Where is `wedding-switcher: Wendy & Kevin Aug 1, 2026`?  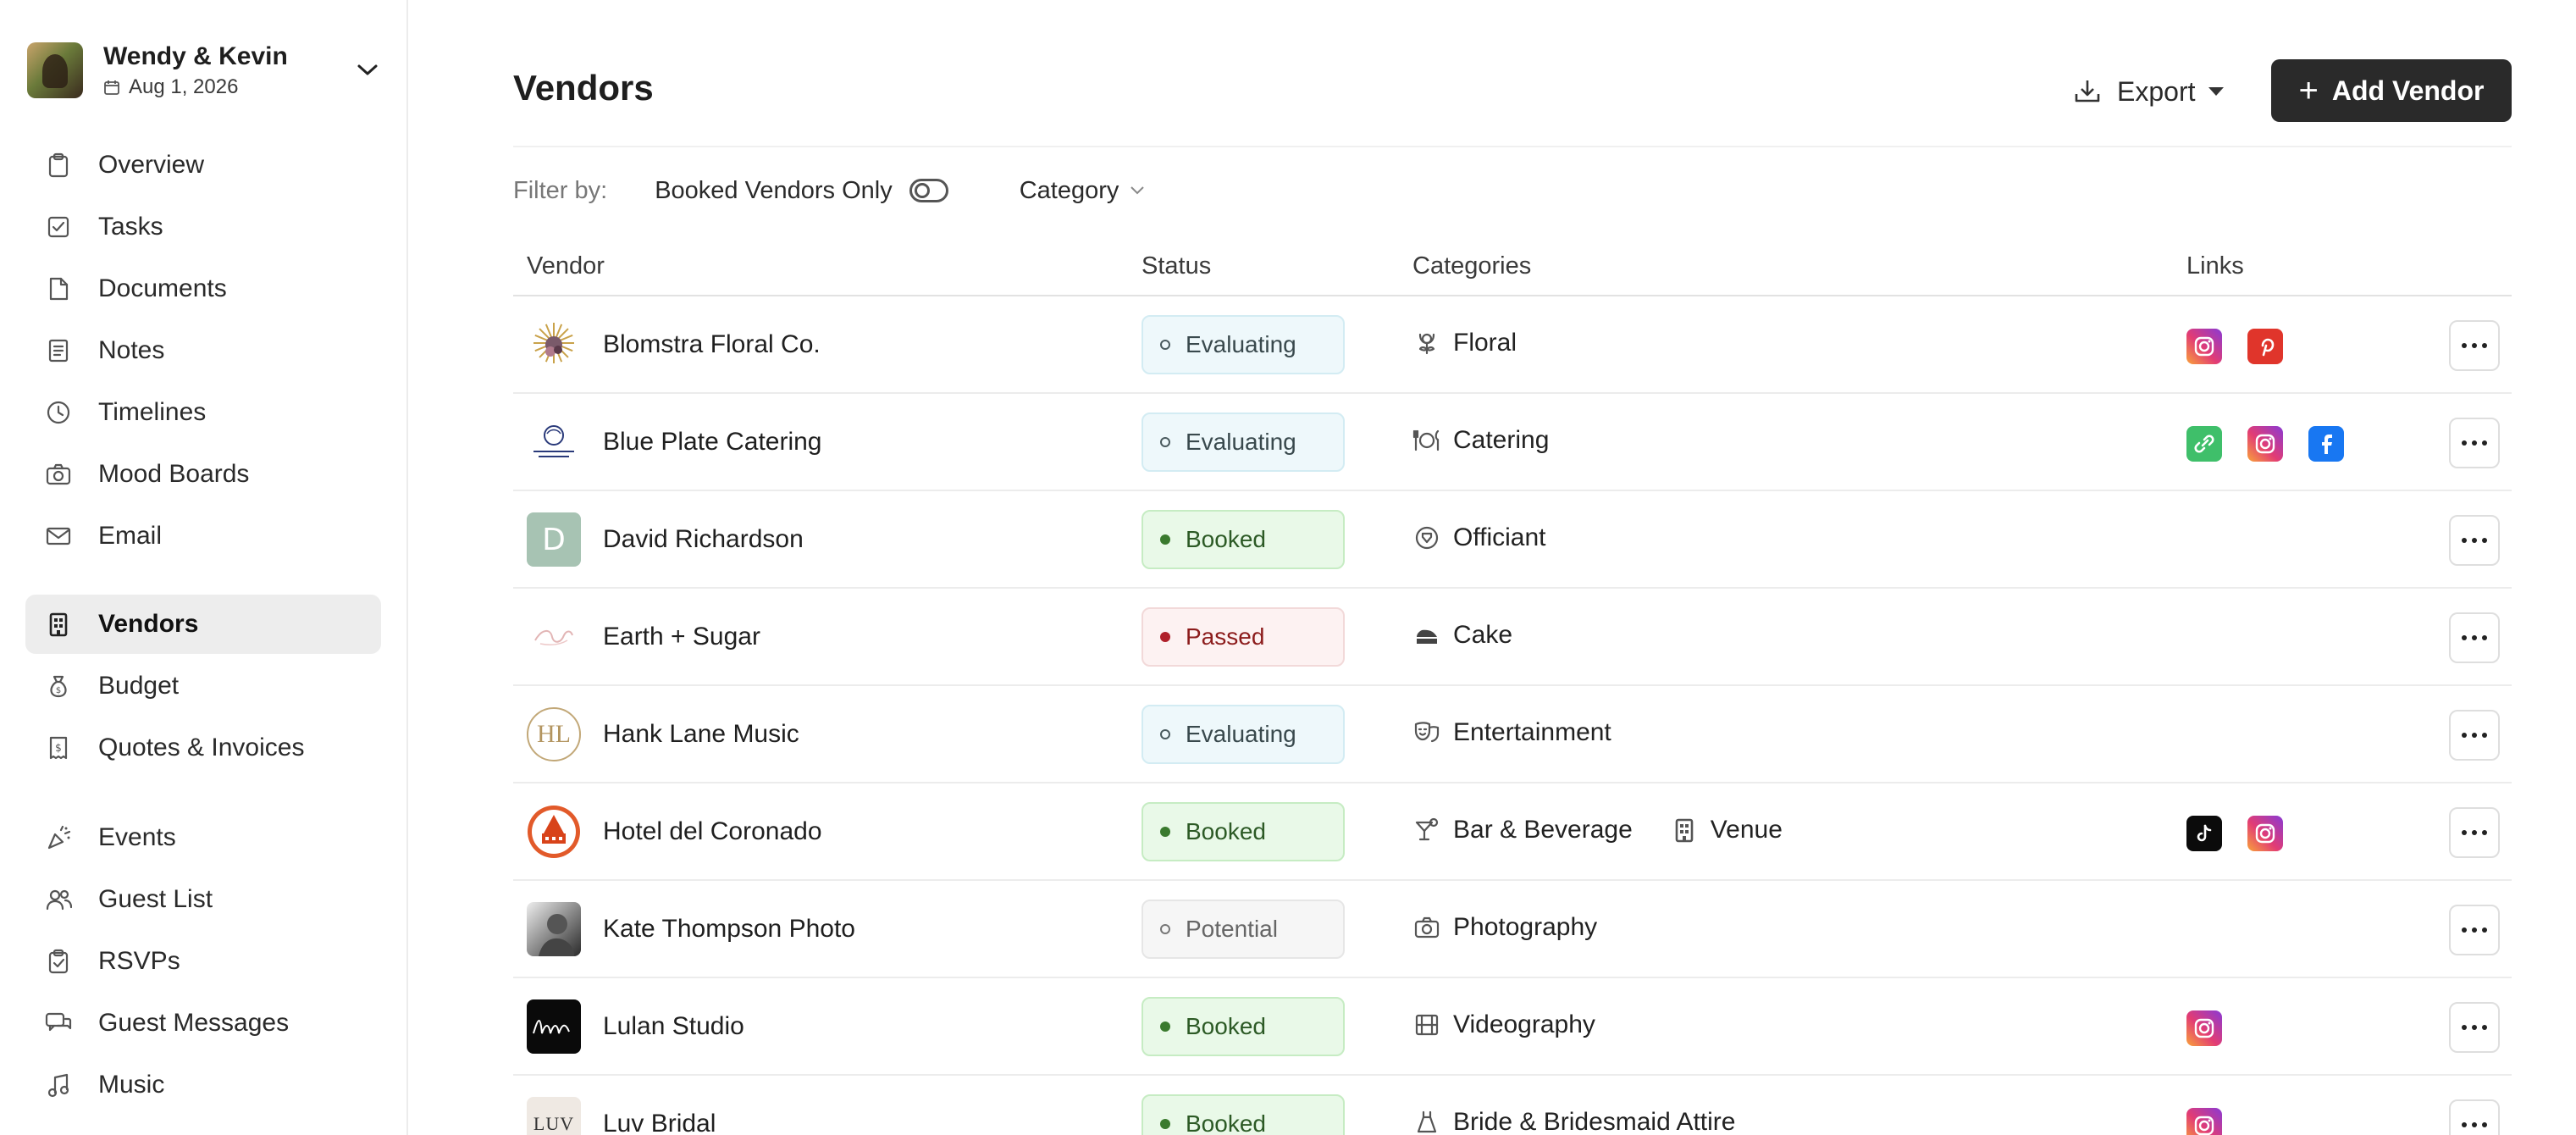
wedding-switcher: Wendy & Kevin Aug 1, 2026 is located at coordinates (205, 70).